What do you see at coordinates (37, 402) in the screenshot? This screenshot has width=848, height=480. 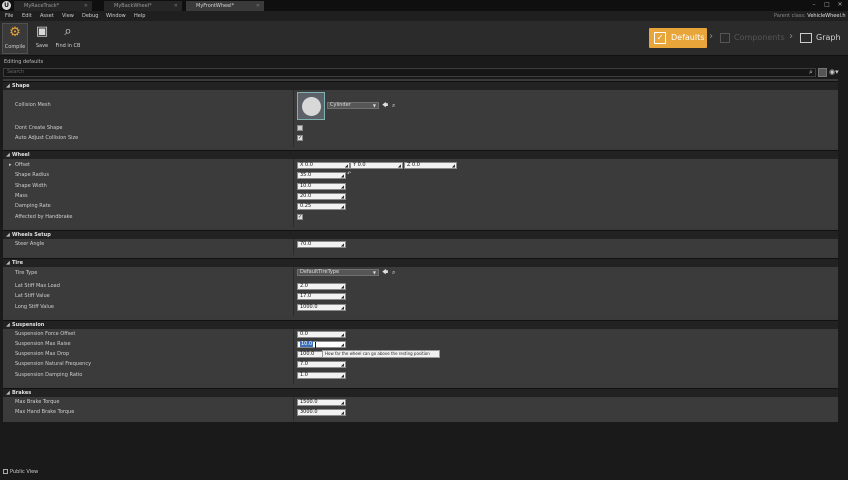 I see `prop-max-brake-torque: Max Brake Torque` at bounding box center [37, 402].